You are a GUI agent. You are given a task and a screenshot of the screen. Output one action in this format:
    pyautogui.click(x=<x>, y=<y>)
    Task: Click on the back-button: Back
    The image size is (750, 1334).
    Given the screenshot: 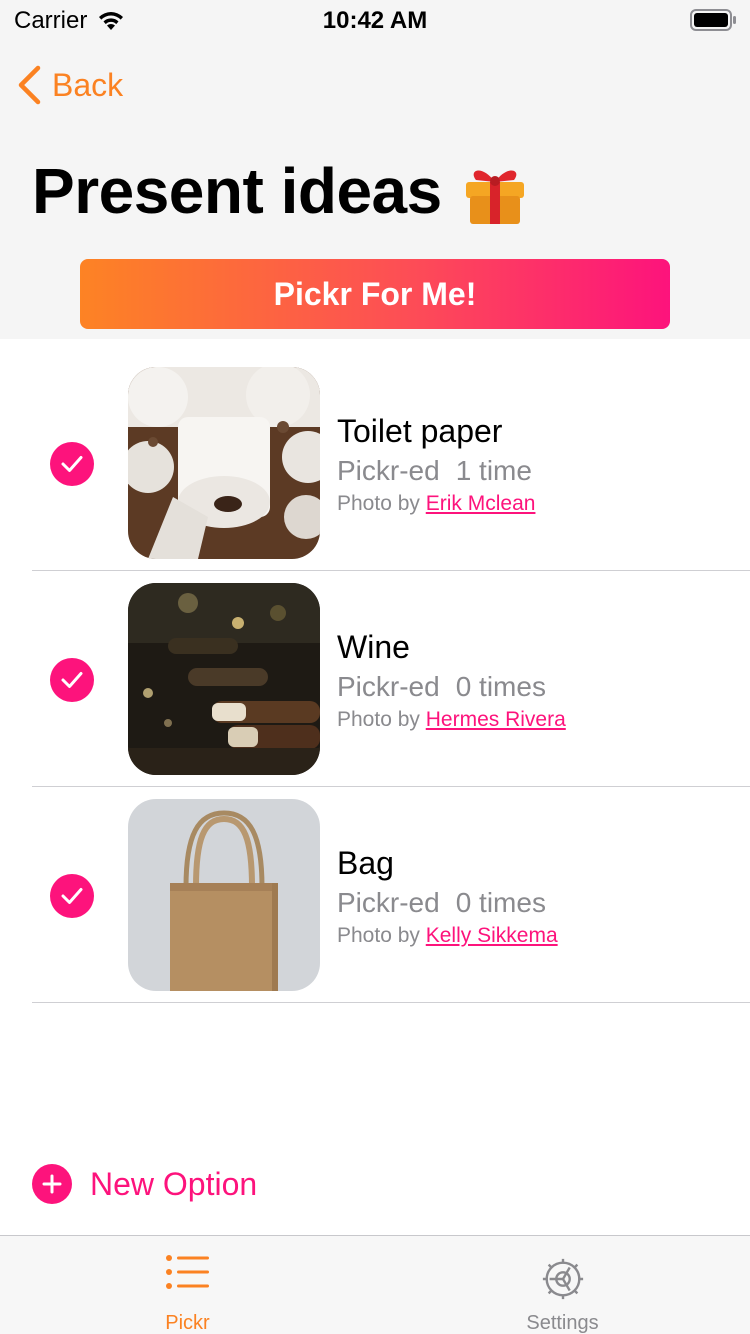 What is the action you would take?
    pyautogui.click(x=69, y=85)
    